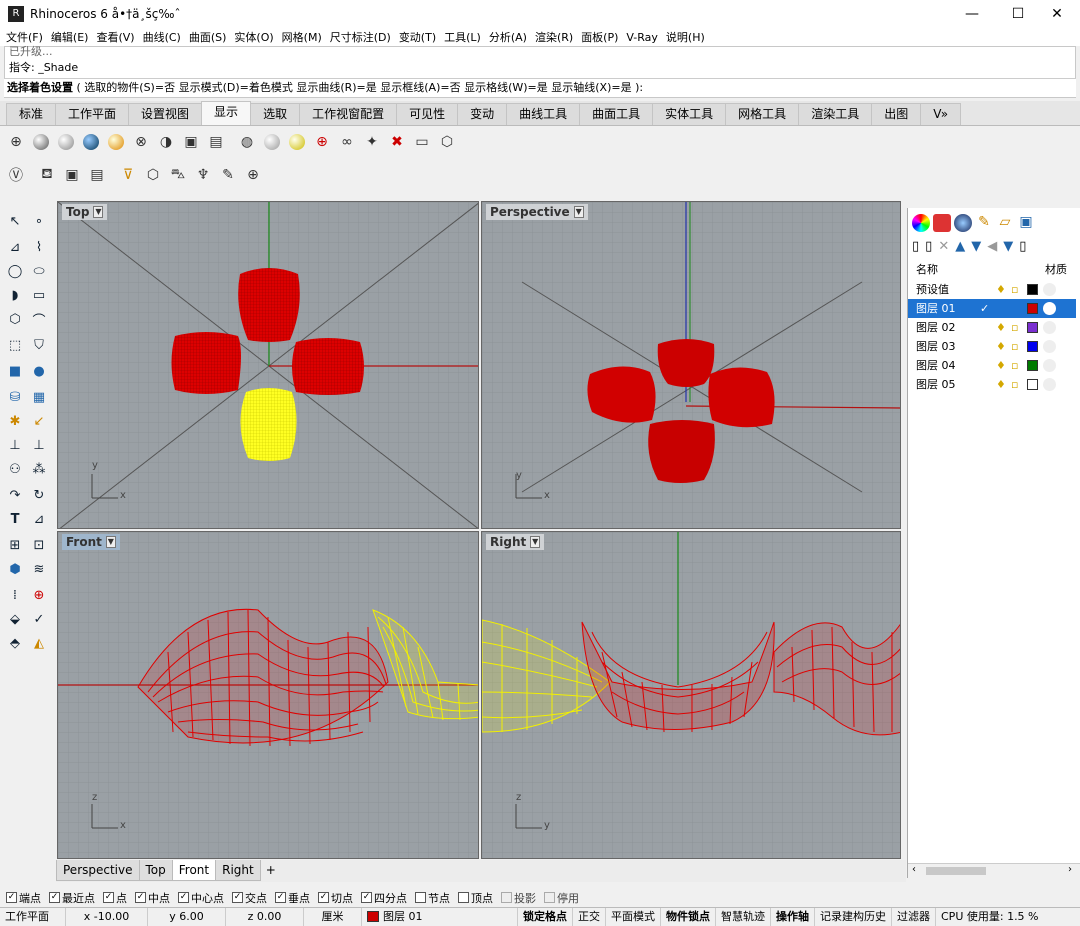 This screenshot has width=1080, height=926. What do you see at coordinates (347, 142) in the screenshot?
I see `environment-icon: ∞` at bounding box center [347, 142].